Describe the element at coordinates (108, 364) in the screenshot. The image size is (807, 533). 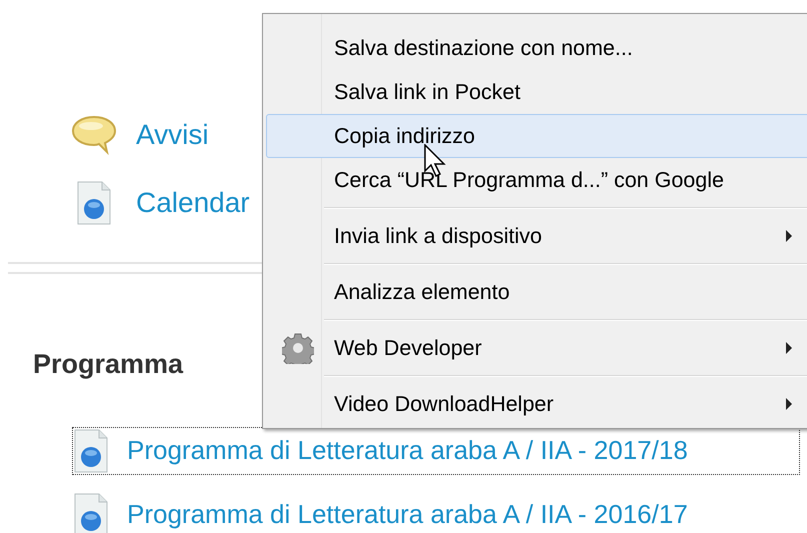
I see `section-title: Programma` at that location.